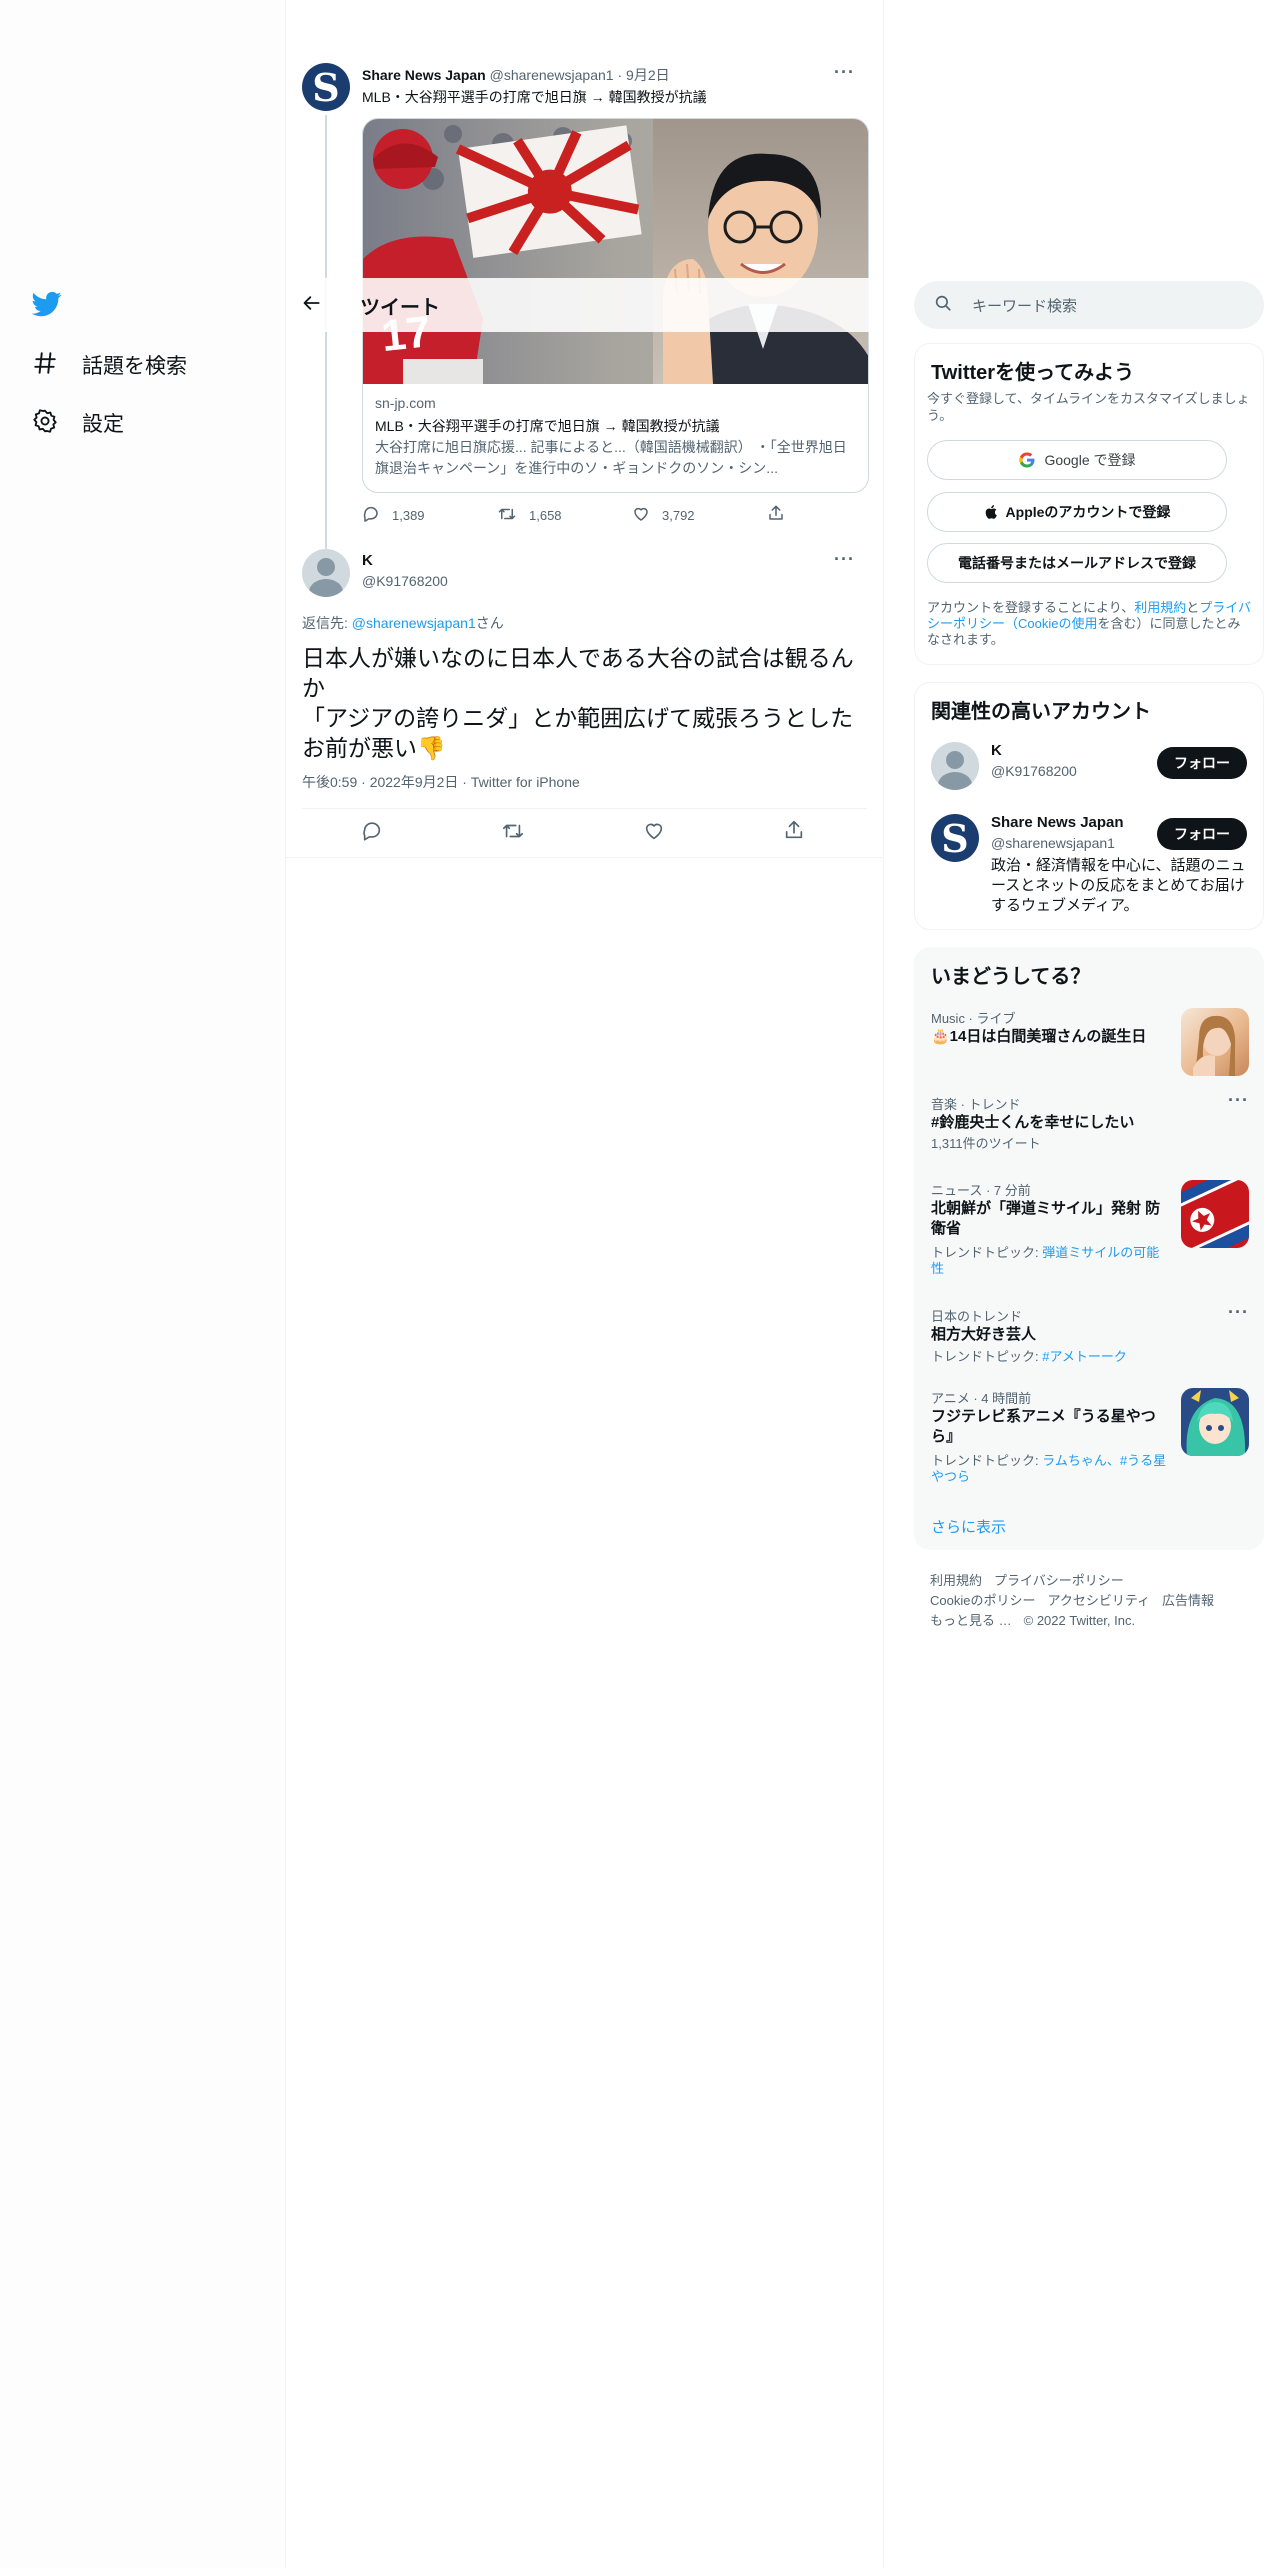 Image resolution: width=1284 pixels, height=2568 pixels. Describe the element at coordinates (1034, 771) in the screenshot. I see `account-handle: @K91768200` at that location.